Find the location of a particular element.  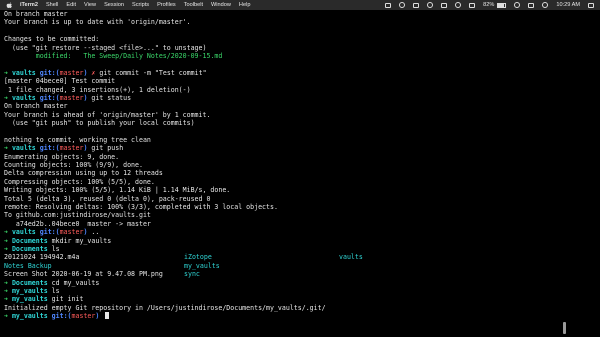

prompt-line: ➜ my_vaults git init is located at coordinates (300, 299).